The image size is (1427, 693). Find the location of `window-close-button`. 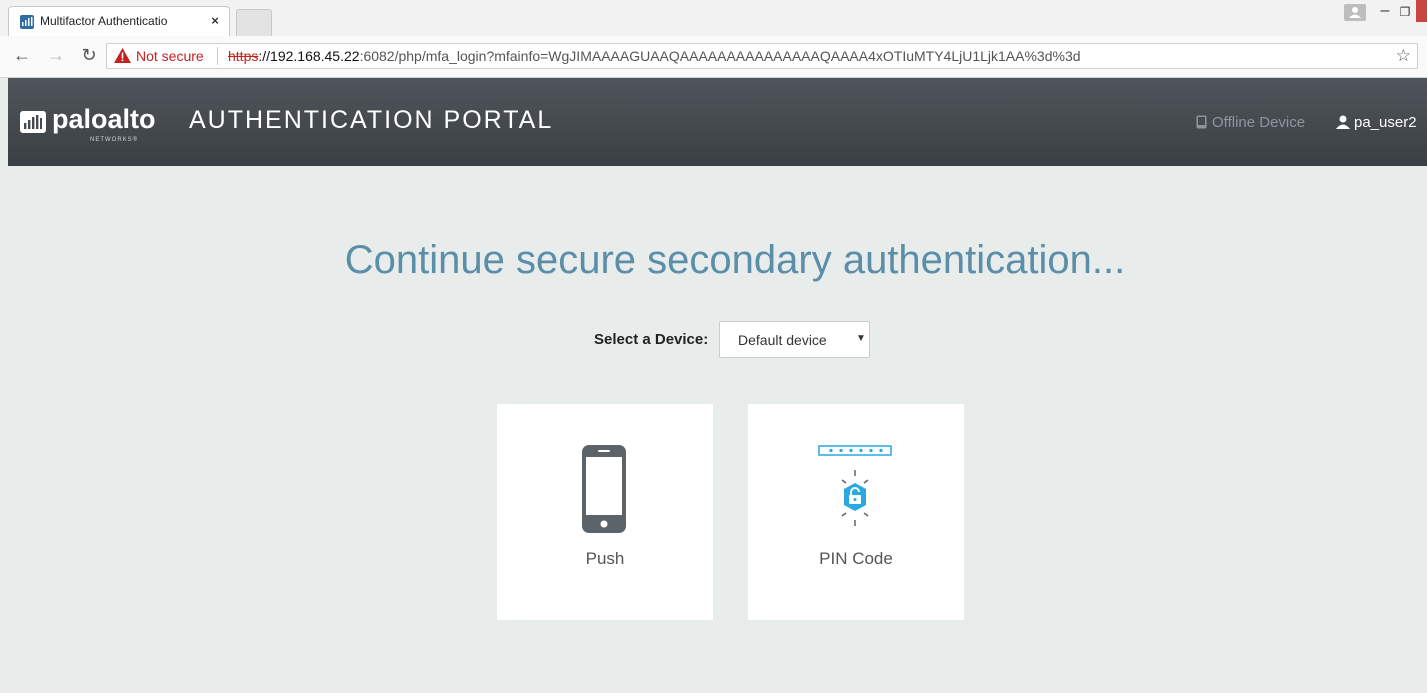

window-close-button is located at coordinates (1421, 11).